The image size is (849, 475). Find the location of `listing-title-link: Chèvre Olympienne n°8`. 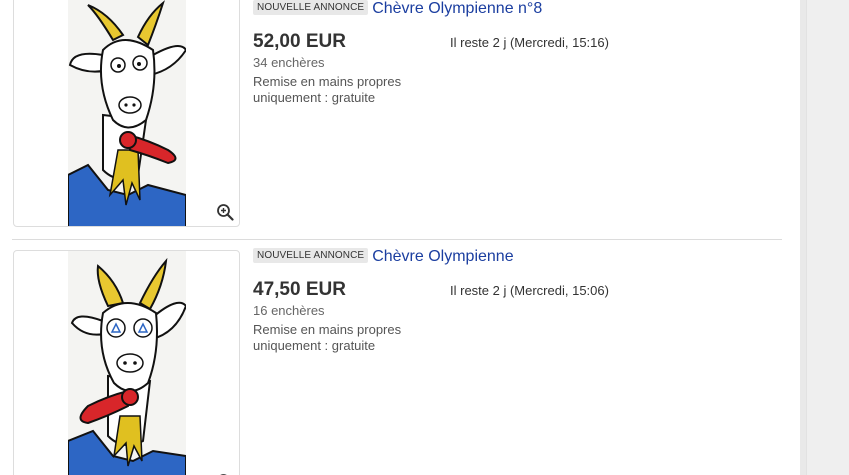

listing-title-link: Chèvre Olympienne n°8 is located at coordinates (457, 9).